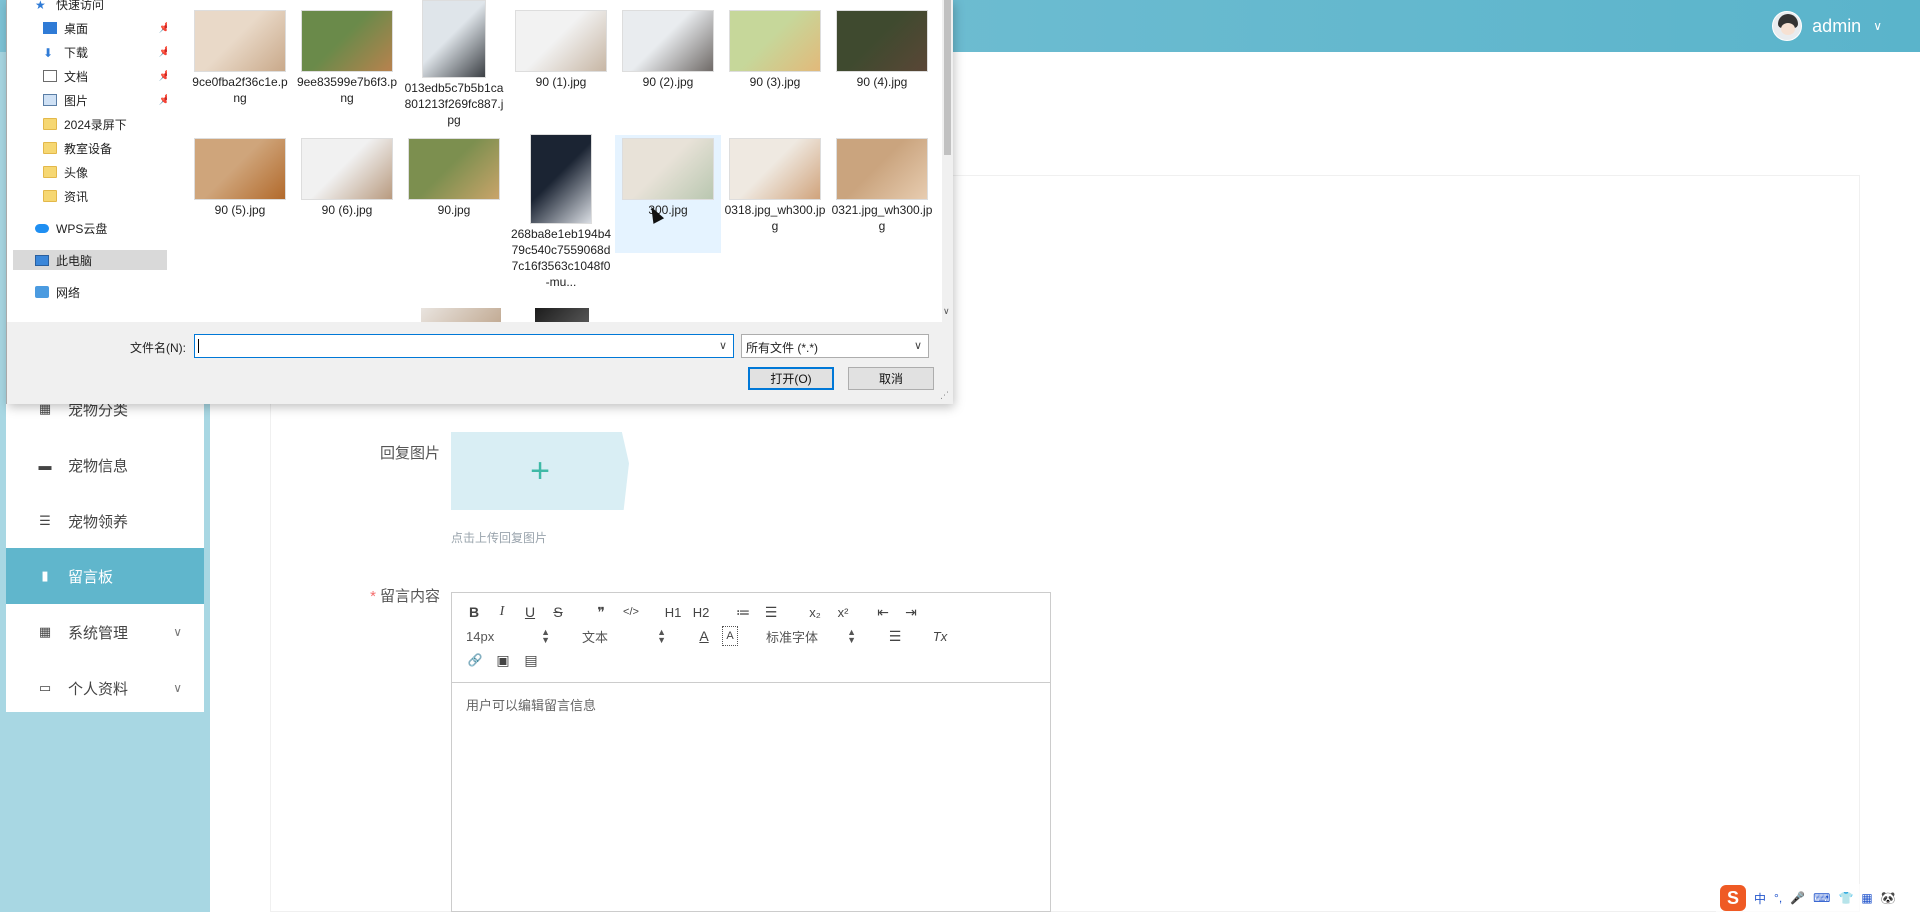  Describe the element at coordinates (743, 612) in the screenshot. I see `ordered-list-button: ≔` at that location.